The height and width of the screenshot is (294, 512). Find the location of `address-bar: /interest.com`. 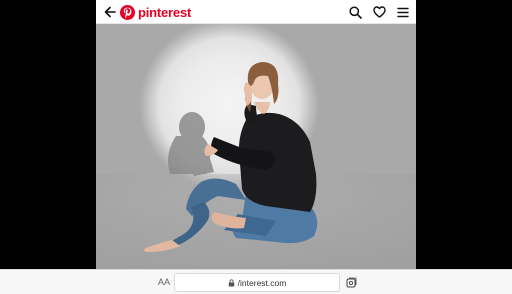

address-bar: /interest.com is located at coordinates (257, 282).